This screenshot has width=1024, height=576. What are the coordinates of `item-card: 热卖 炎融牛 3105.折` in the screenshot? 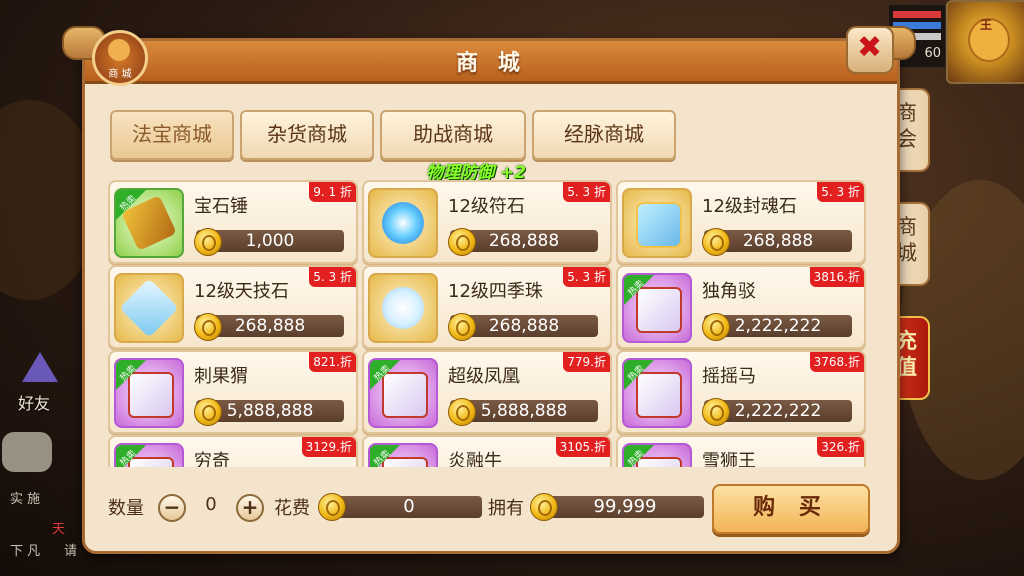 It's located at (487, 451).